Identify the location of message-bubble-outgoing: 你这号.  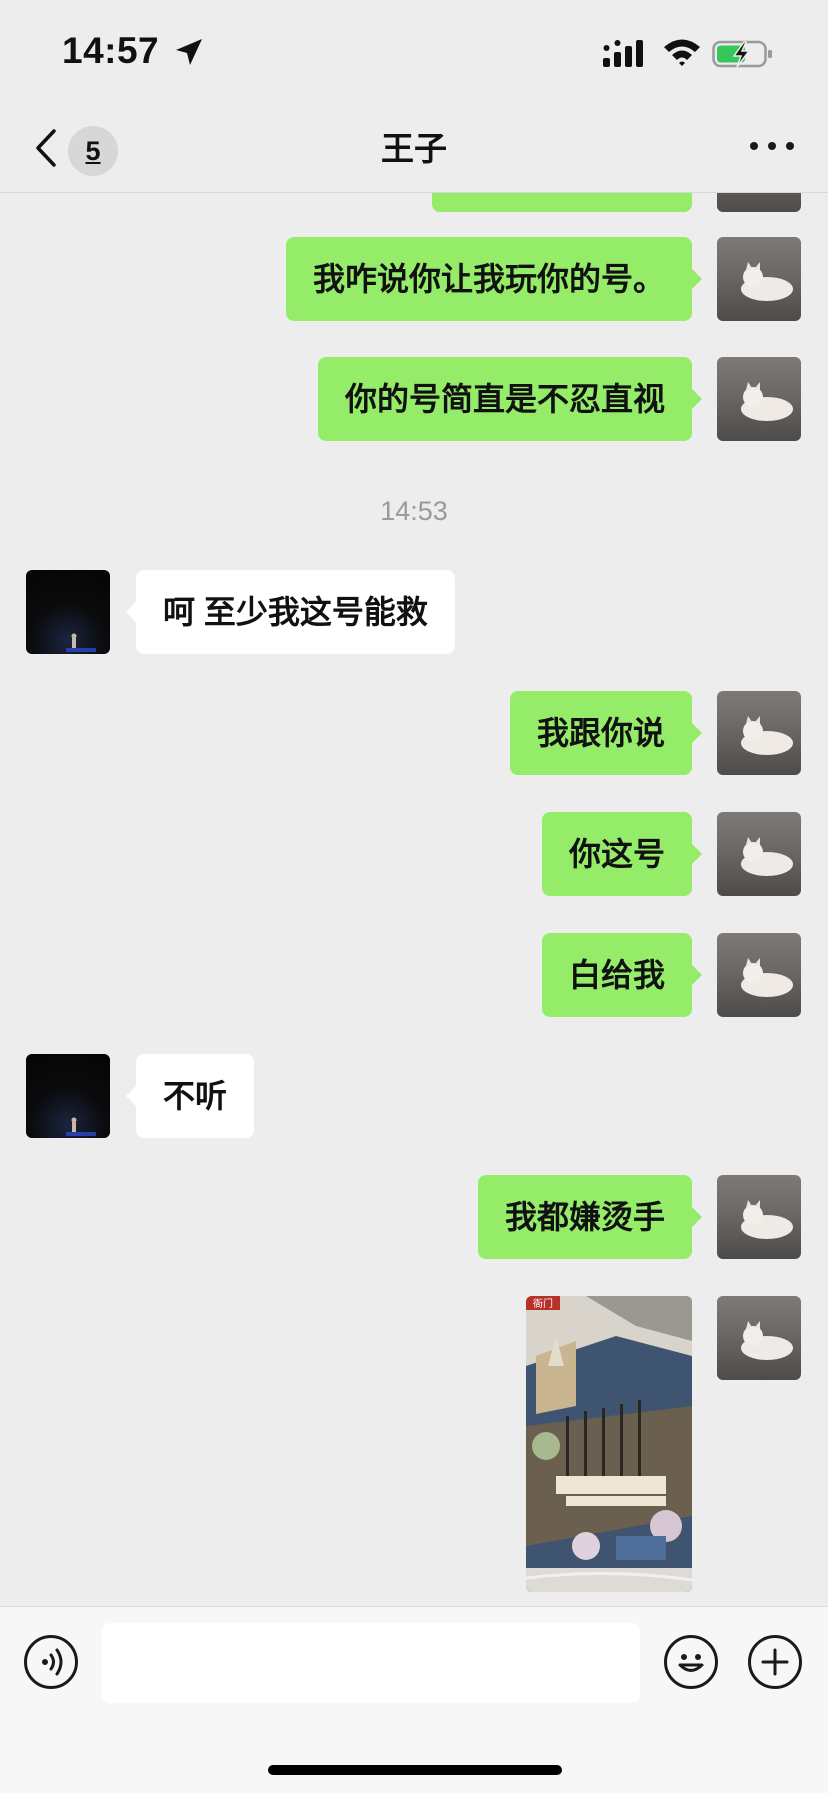
(622, 854).